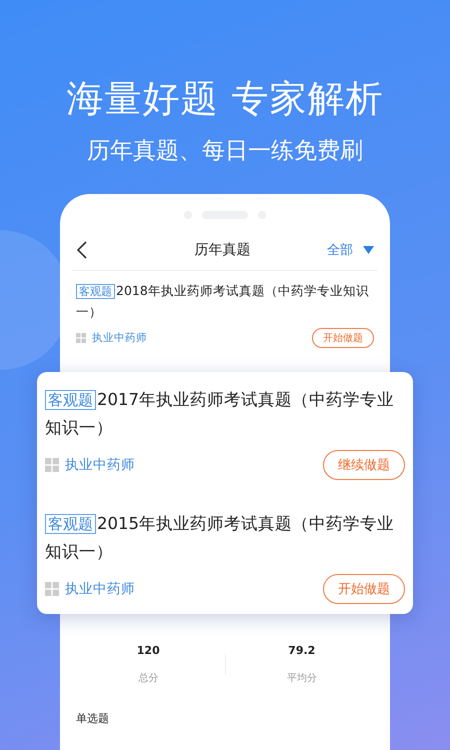  I want to click on exam-title: 客观题 2015年执业药师考试真题（中药学专业知识一）, so click(225, 538).